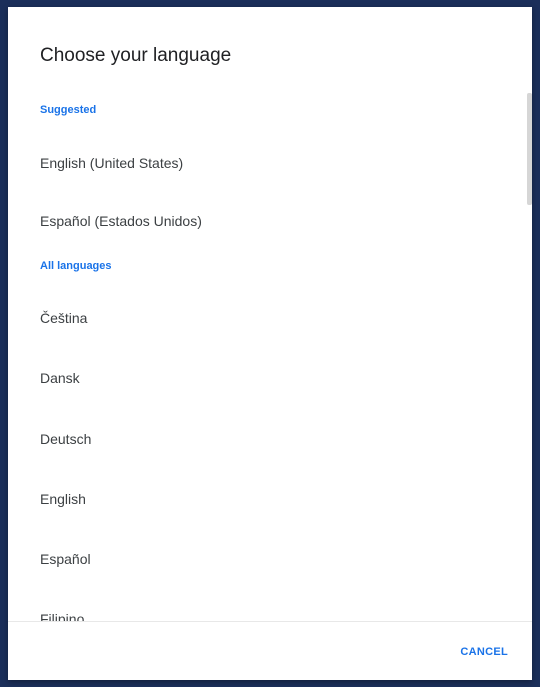 The image size is (540, 687). What do you see at coordinates (68, 110) in the screenshot?
I see `section-header-suggested: Suggested` at bounding box center [68, 110].